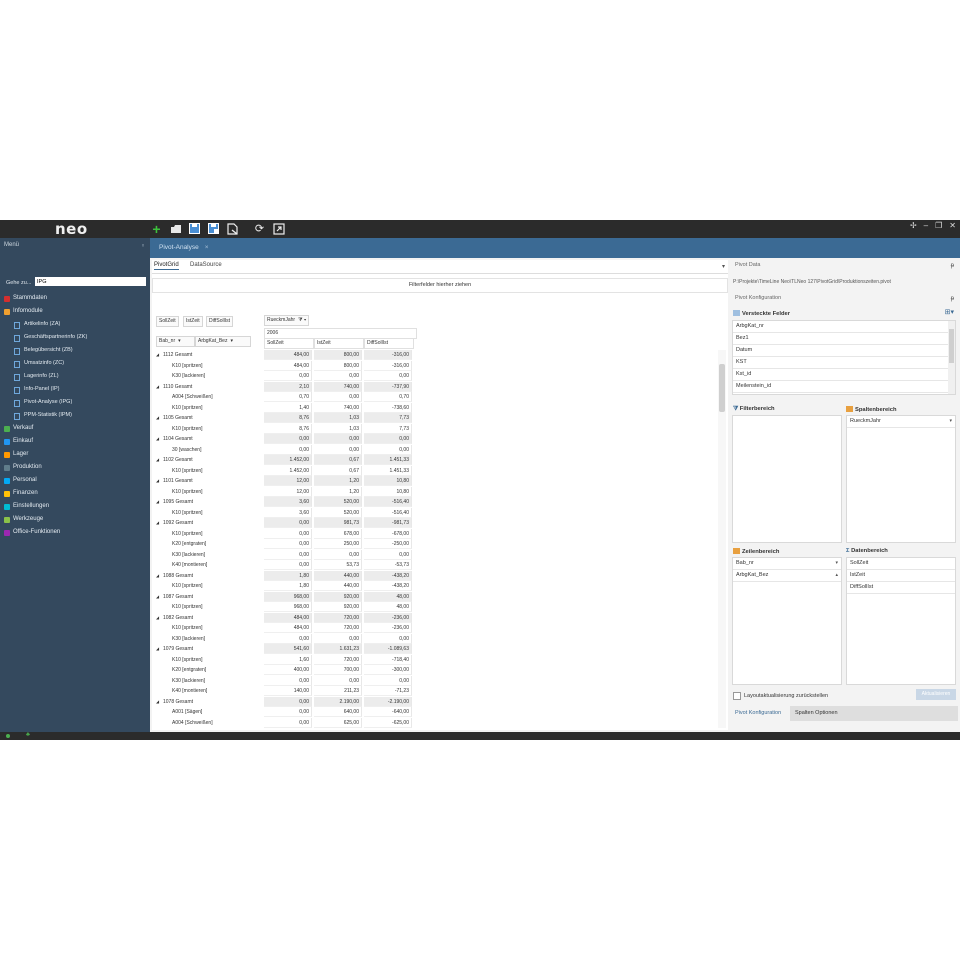  I want to click on data-cell: 1.631,23, so click(338, 649).